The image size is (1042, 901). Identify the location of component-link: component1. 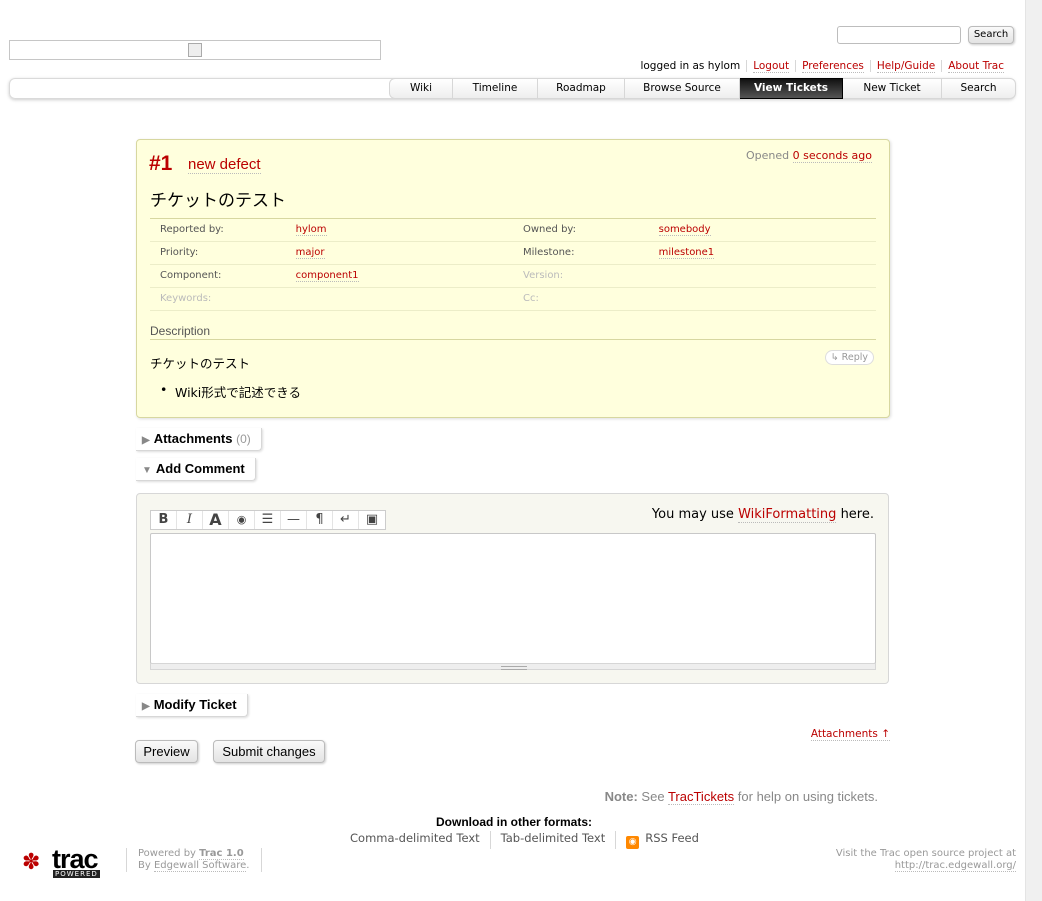
(327, 276).